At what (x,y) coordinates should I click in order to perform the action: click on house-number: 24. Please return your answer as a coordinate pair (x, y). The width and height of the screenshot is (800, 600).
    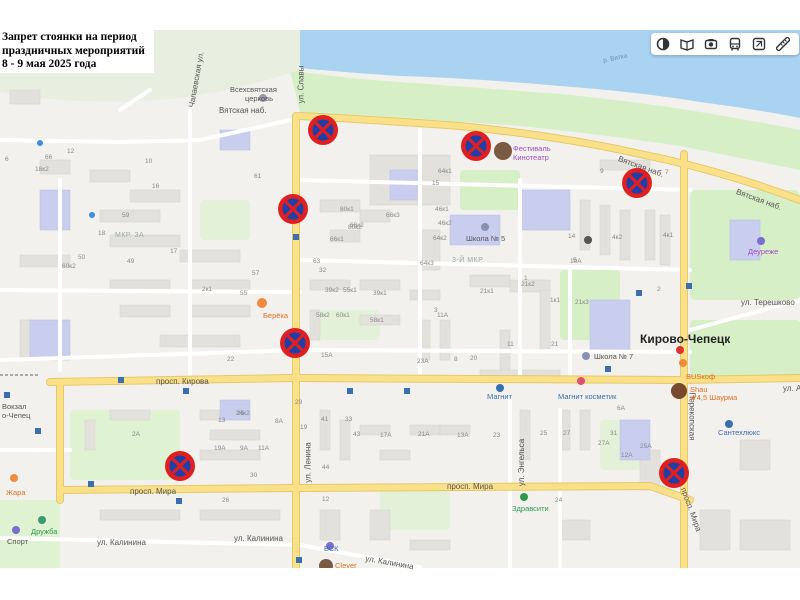
    Looking at the image, I should click on (559, 500).